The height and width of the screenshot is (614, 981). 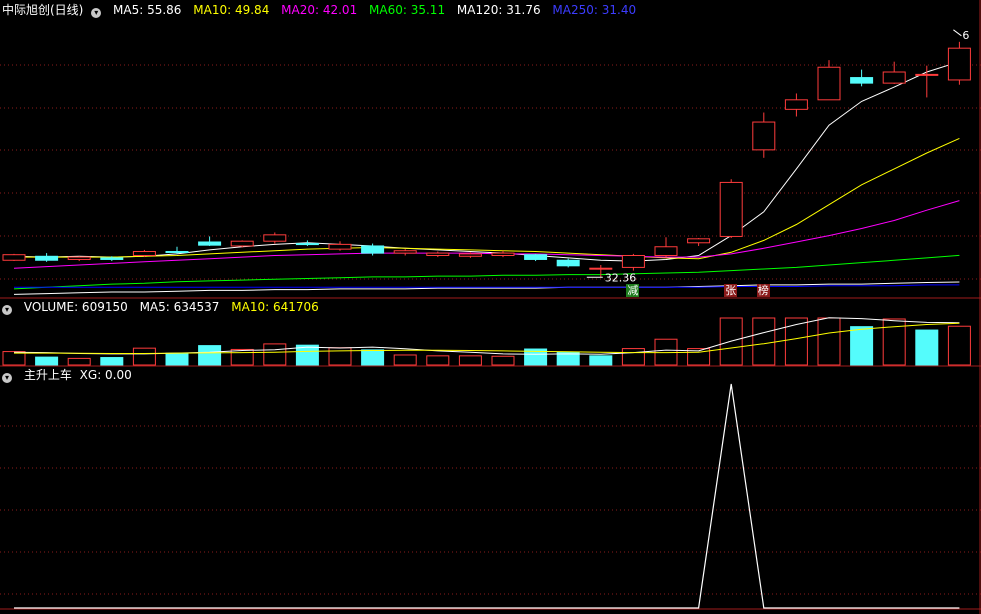 What do you see at coordinates (487, 286) in the screenshot?
I see `ma-line-ma250` at bounding box center [487, 286].